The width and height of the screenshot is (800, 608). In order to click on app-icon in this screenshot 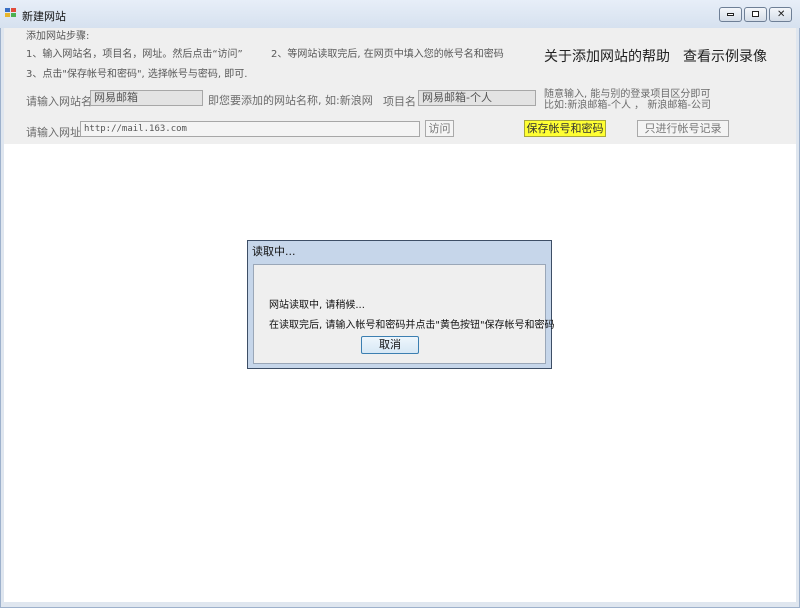, I will do `click(12, 14)`.